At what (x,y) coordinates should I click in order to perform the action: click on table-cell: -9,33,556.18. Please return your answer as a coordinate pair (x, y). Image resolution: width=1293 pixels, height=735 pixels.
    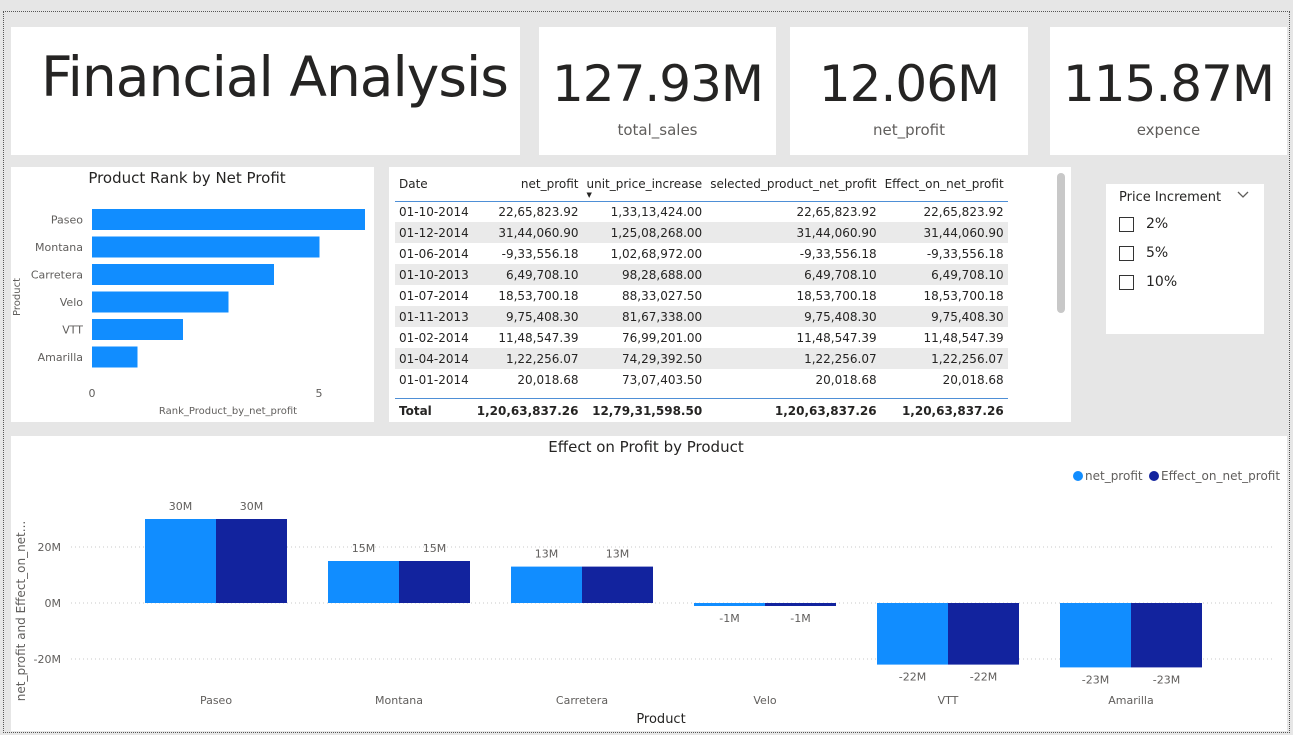
    Looking at the image, I should click on (965, 253).